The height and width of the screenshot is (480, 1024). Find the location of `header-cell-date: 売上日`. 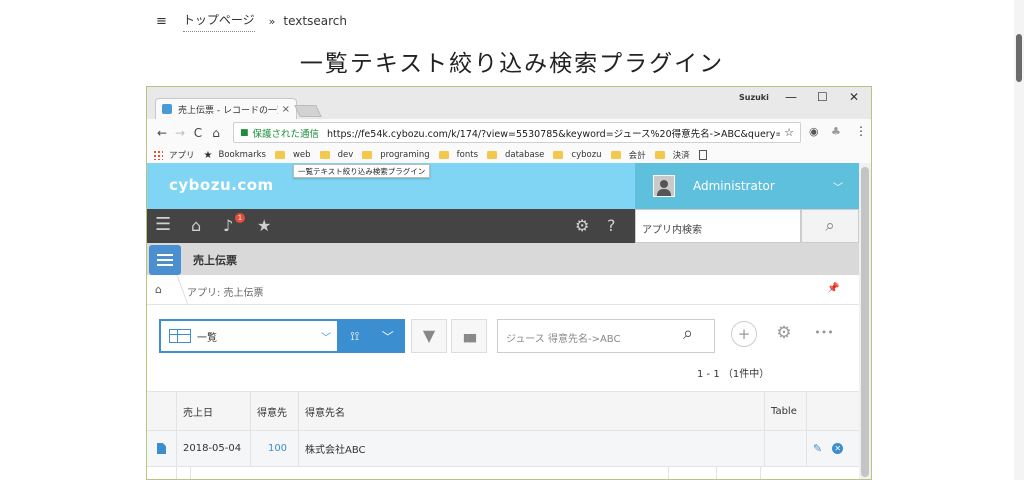

header-cell-date: 売上日 is located at coordinates (214, 411).